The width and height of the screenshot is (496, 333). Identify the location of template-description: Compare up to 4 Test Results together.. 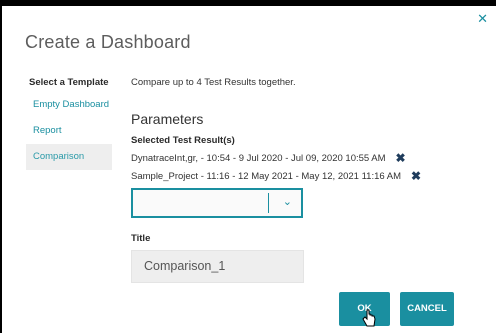
(213, 82).